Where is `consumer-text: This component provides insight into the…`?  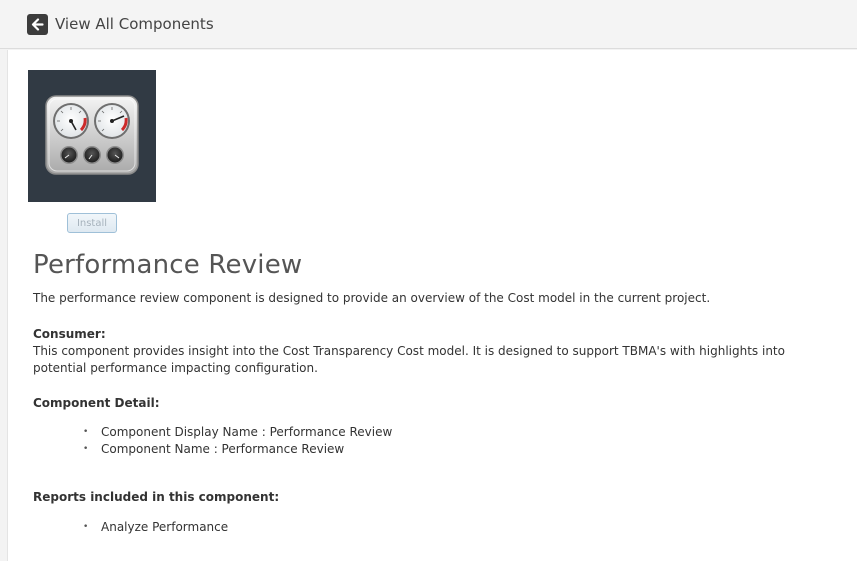 consumer-text: This component provides insight into the… is located at coordinates (409, 359).